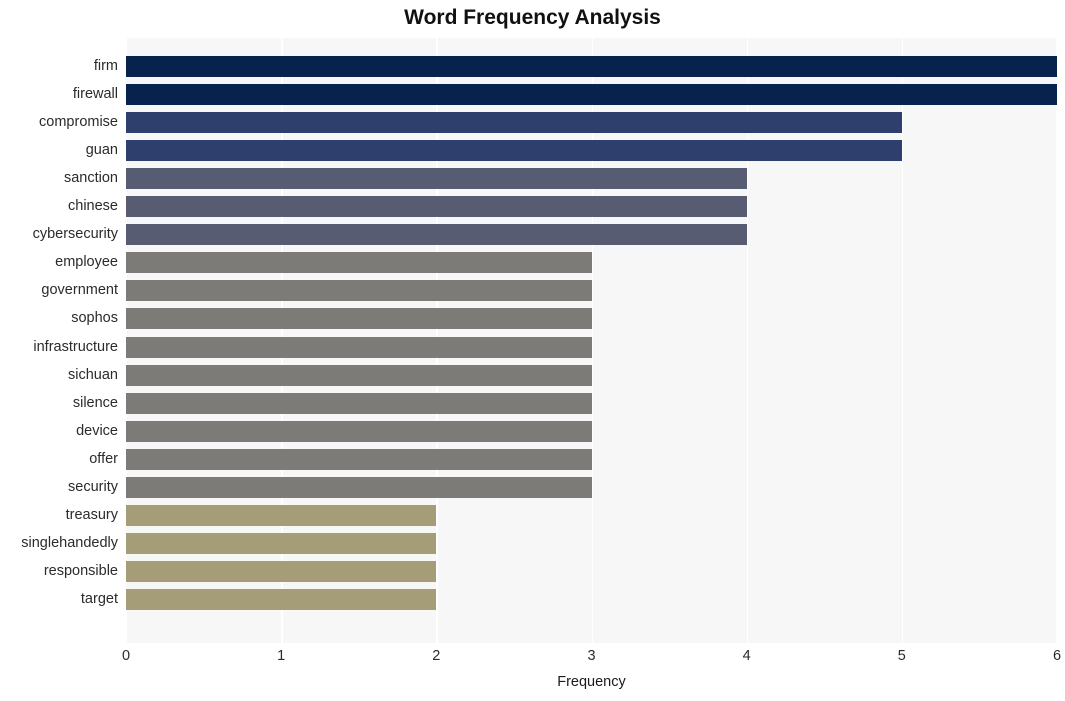  What do you see at coordinates (91, 514) in the screenshot?
I see `y-tick-label: treasury` at bounding box center [91, 514].